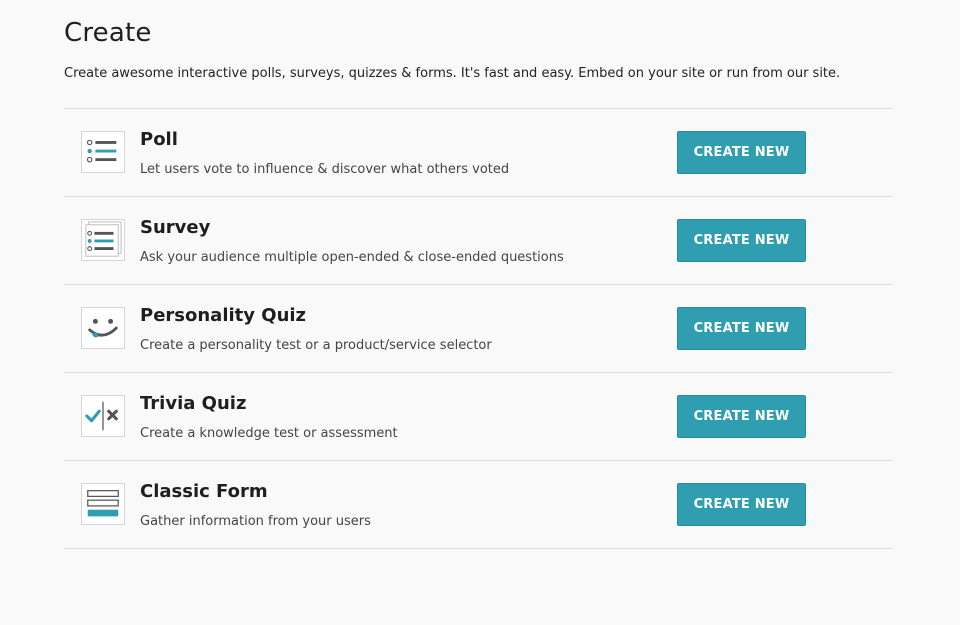  I want to click on poll-icon, so click(103, 152).